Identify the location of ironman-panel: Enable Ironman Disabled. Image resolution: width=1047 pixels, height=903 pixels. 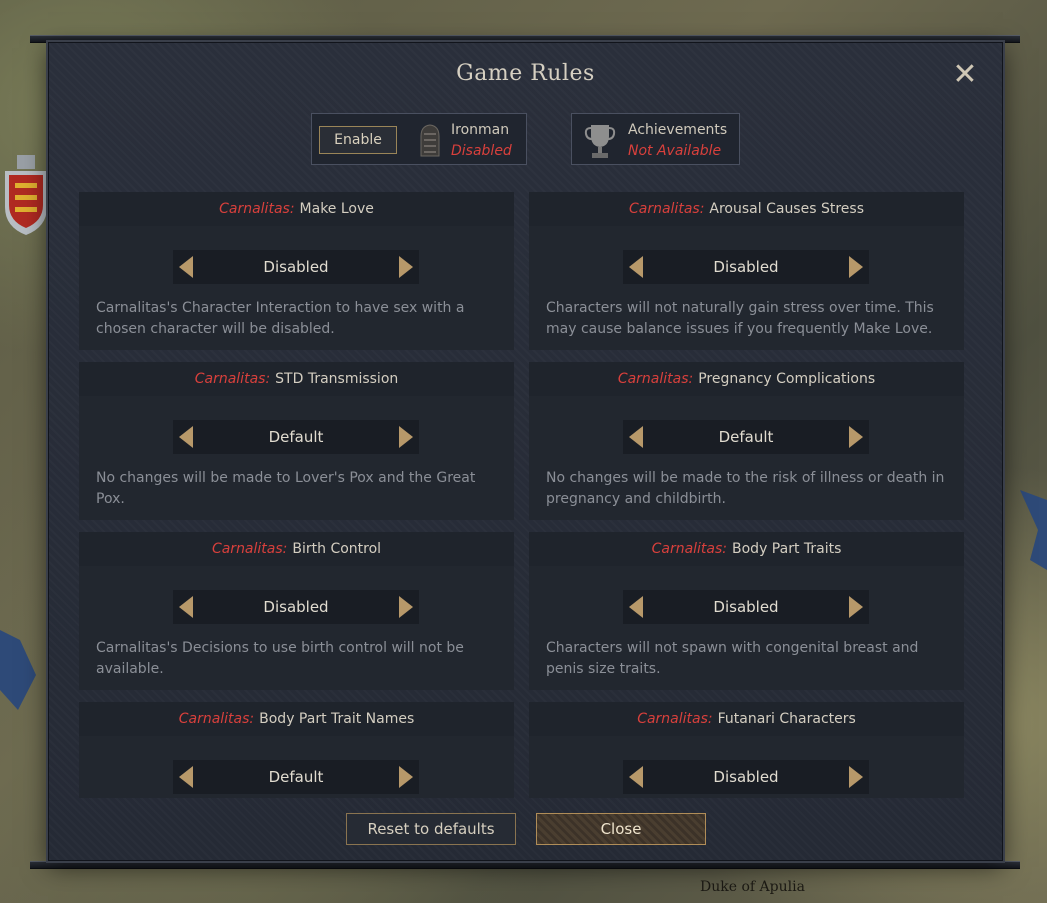
(419, 139).